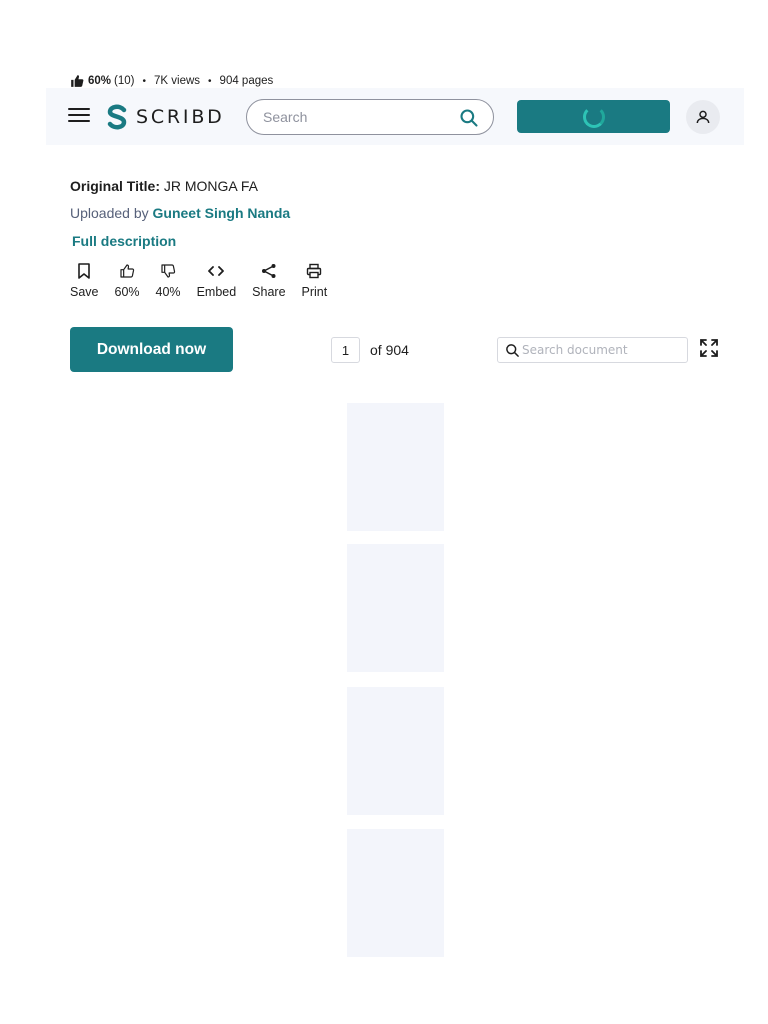  Describe the element at coordinates (115, 186) in the screenshot. I see `original-title-label: Original Title:` at that location.